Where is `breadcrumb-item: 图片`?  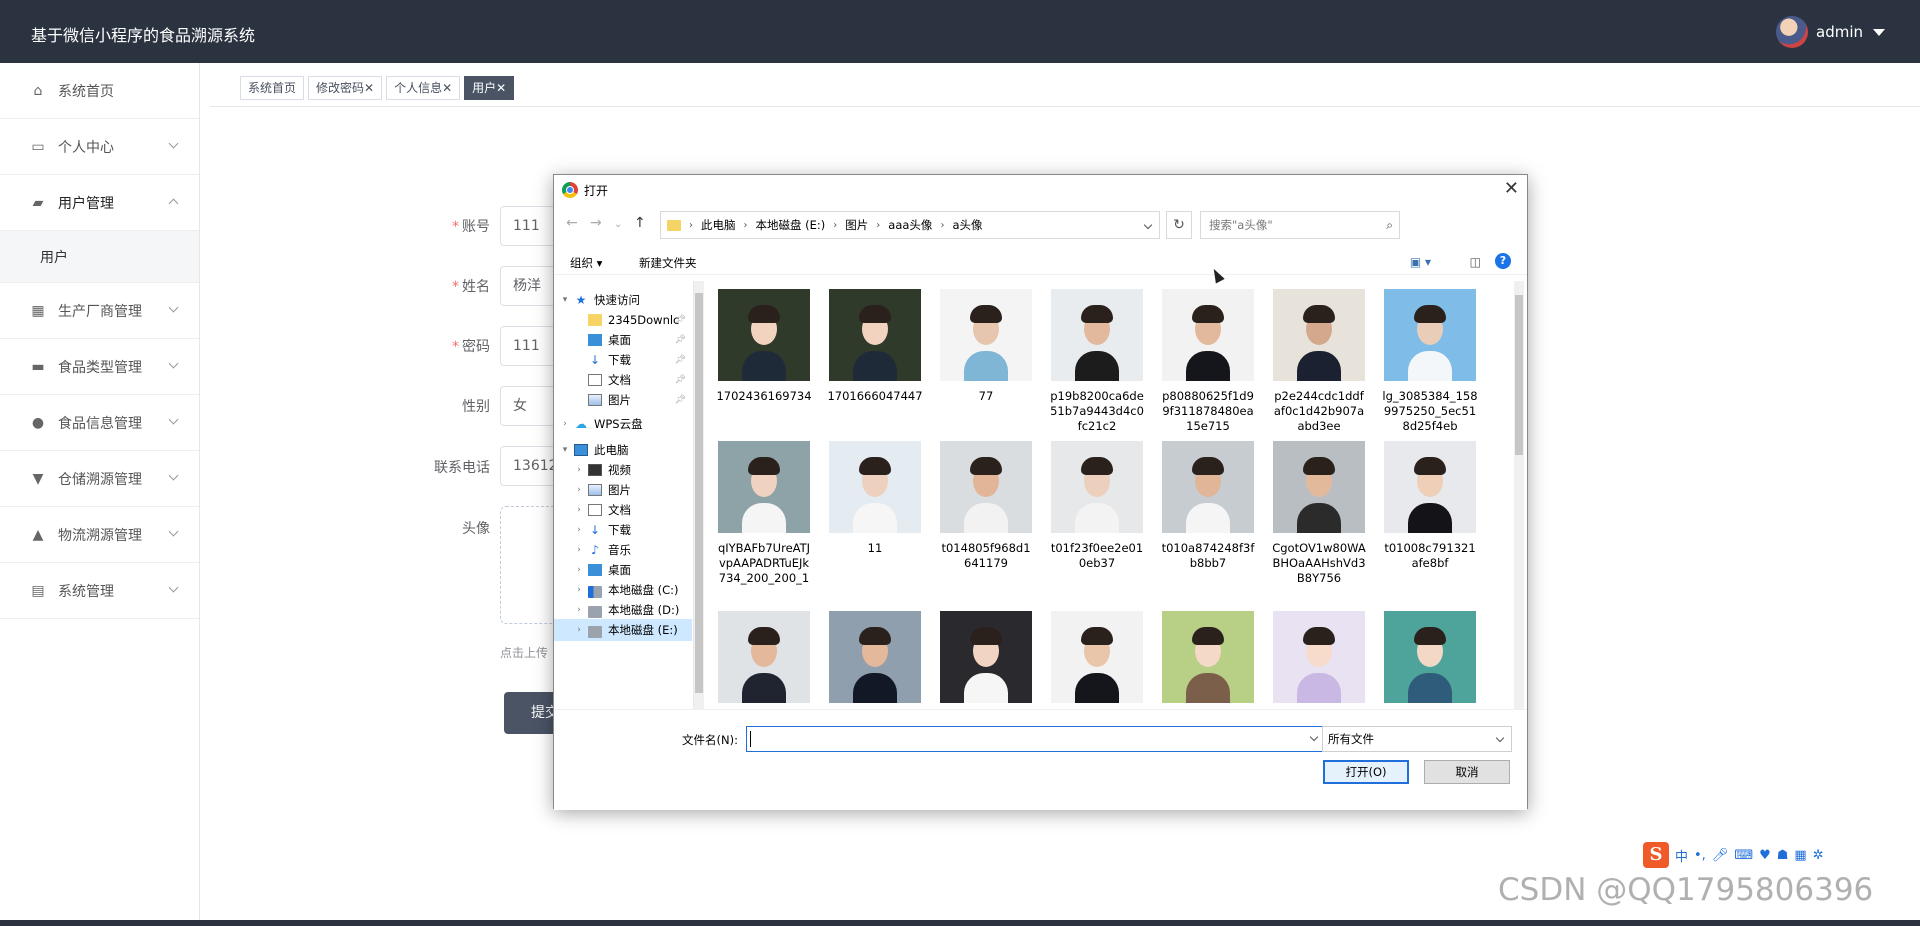 breadcrumb-item: 图片 is located at coordinates (856, 225).